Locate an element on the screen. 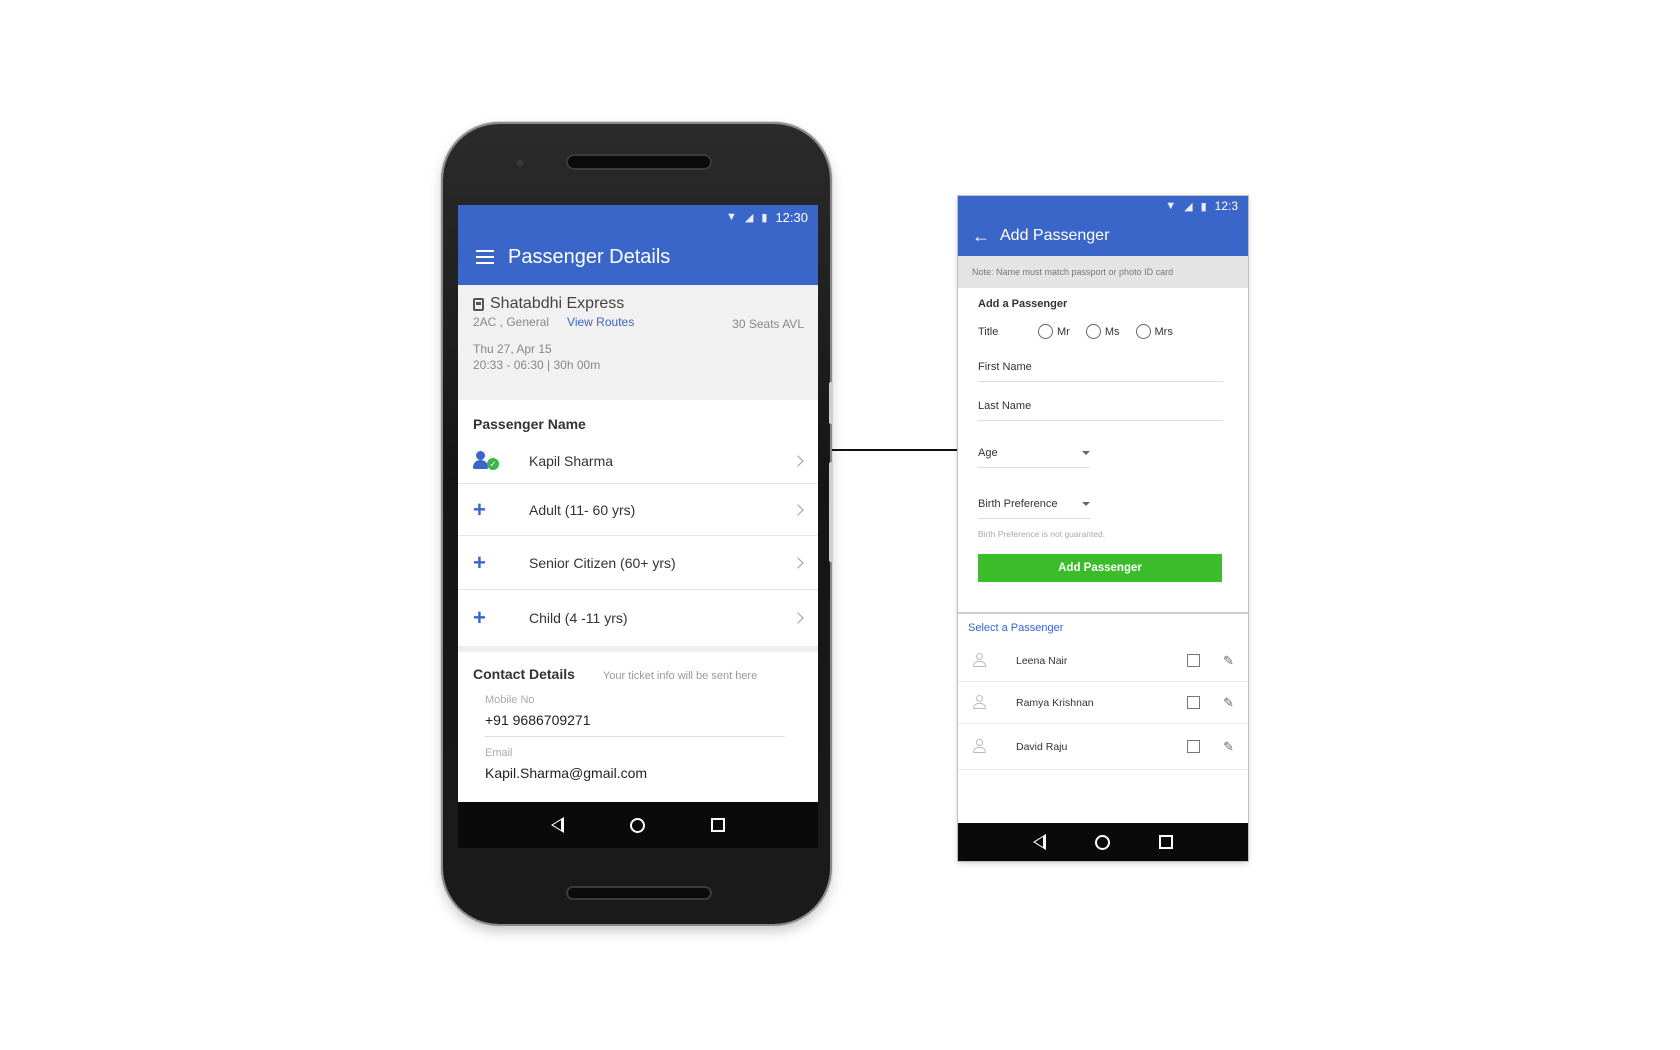  selected-passenger-row: ✓ Kapil Sharma is located at coordinates (638, 461).